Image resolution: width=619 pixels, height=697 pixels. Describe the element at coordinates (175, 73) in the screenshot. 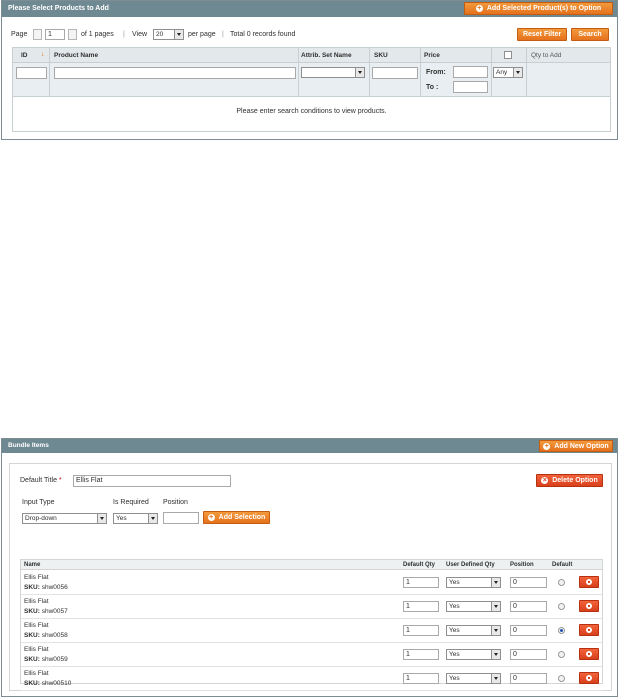

I see `product-name-filter-input` at that location.